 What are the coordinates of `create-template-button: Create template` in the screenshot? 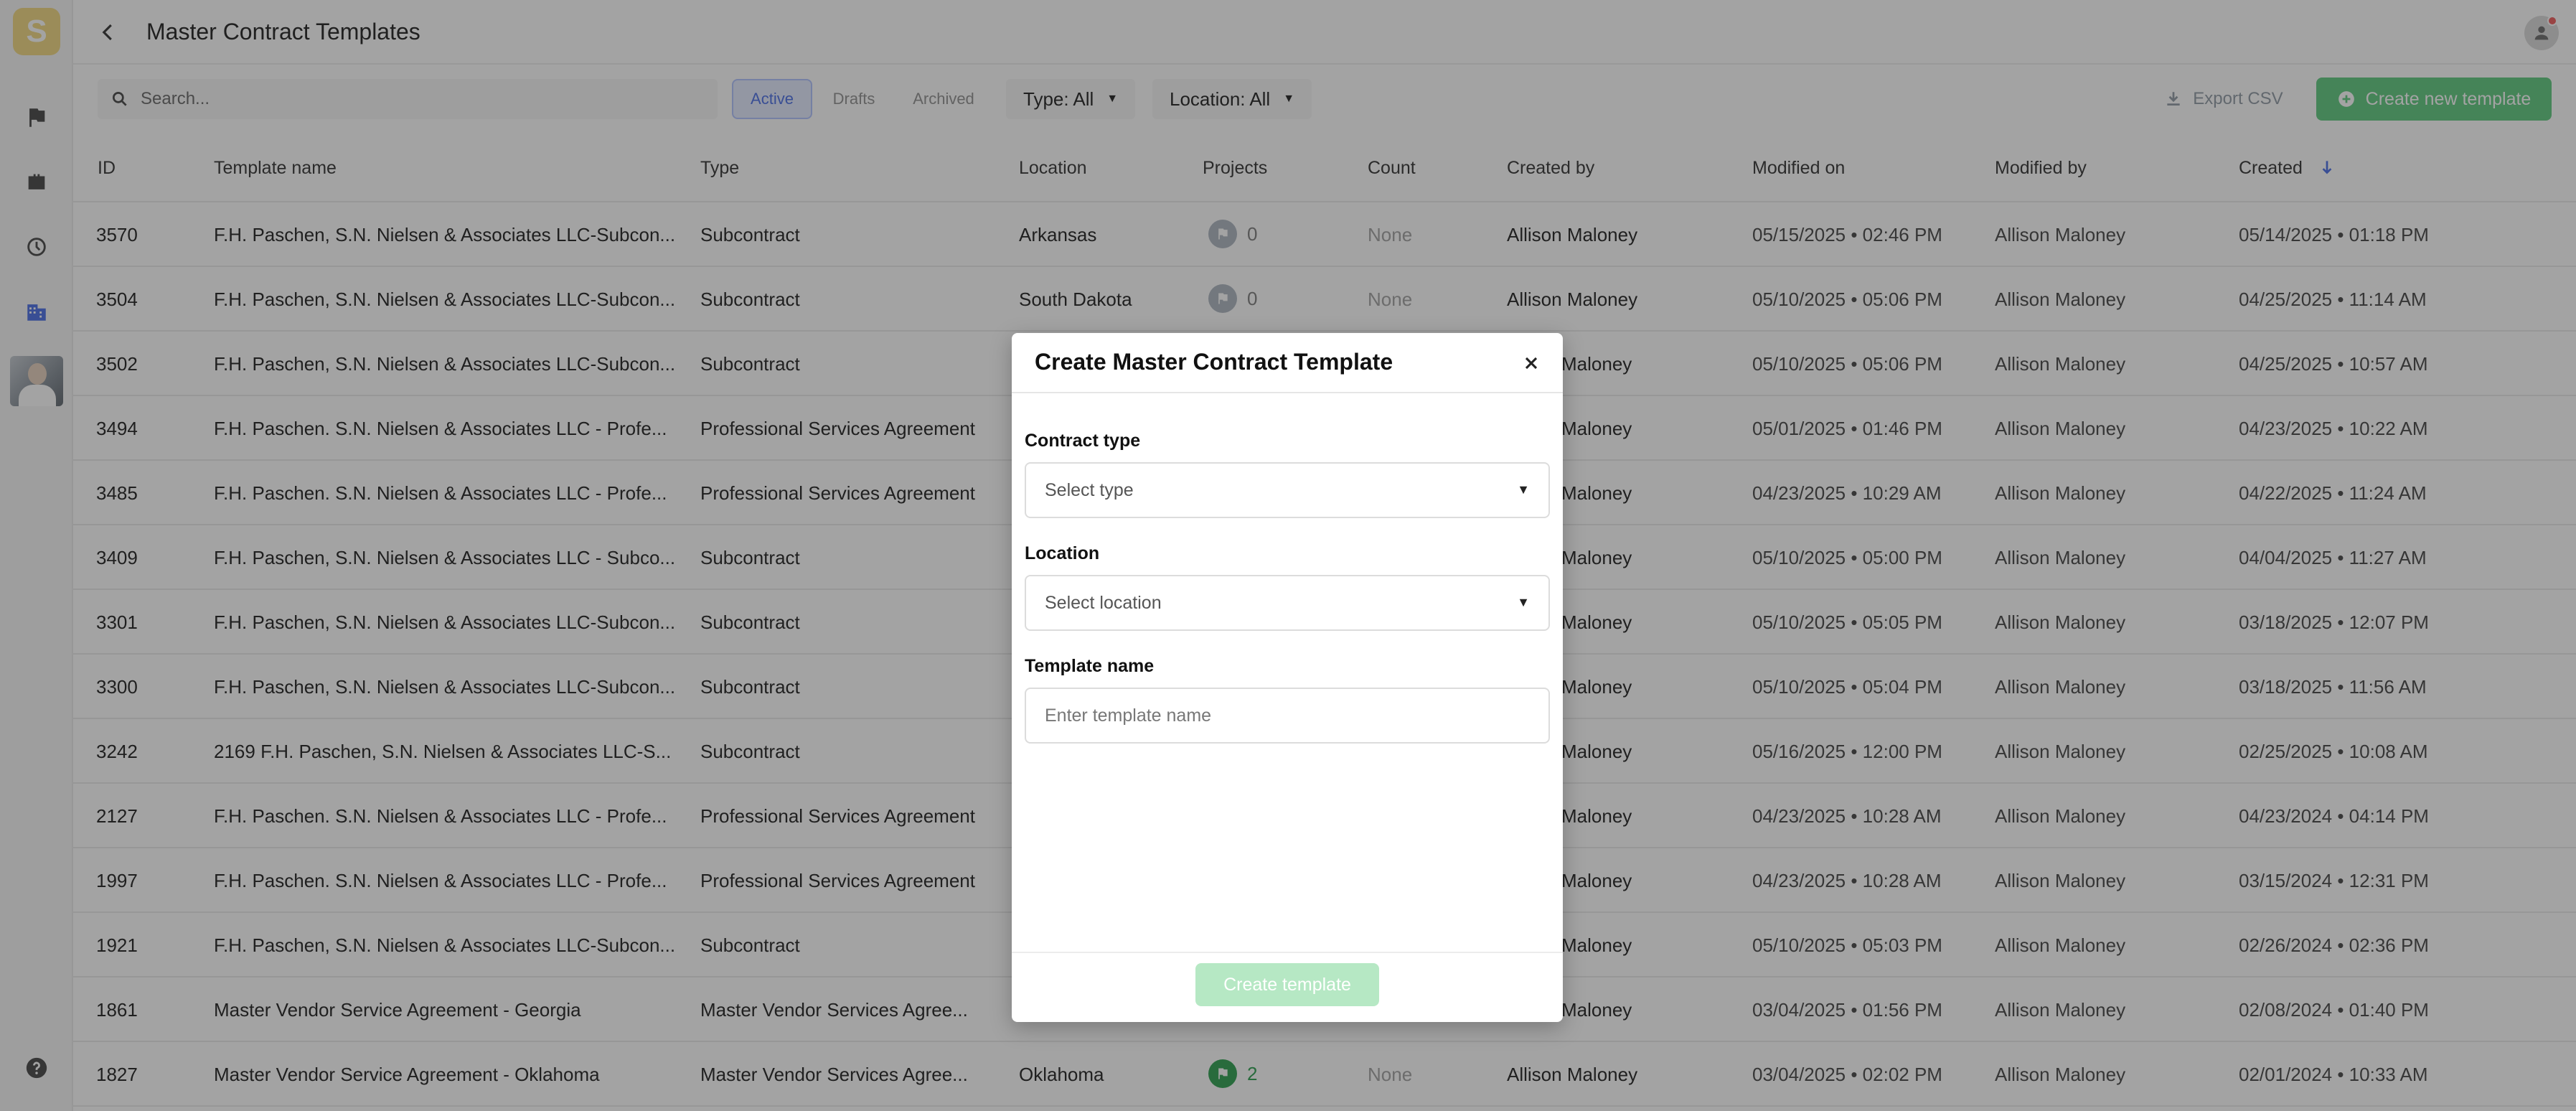 It's located at (1287, 984).